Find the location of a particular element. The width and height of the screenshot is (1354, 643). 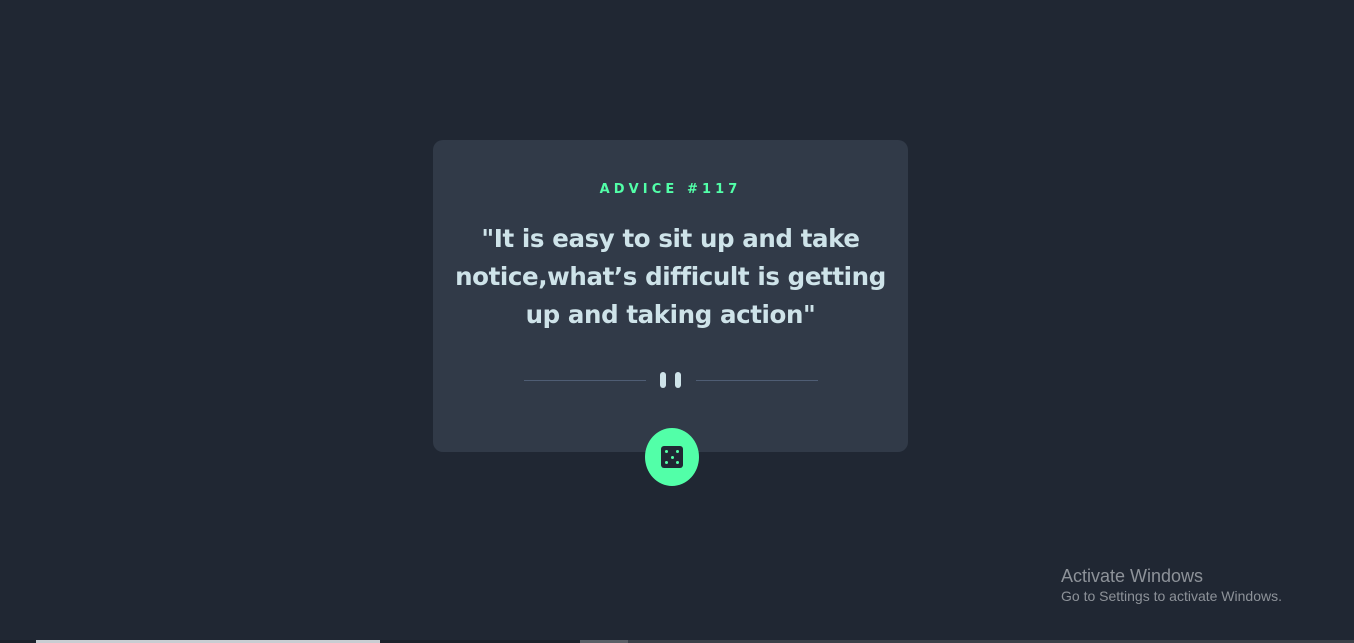

watermark-title: Activate Windows is located at coordinates (1132, 576).